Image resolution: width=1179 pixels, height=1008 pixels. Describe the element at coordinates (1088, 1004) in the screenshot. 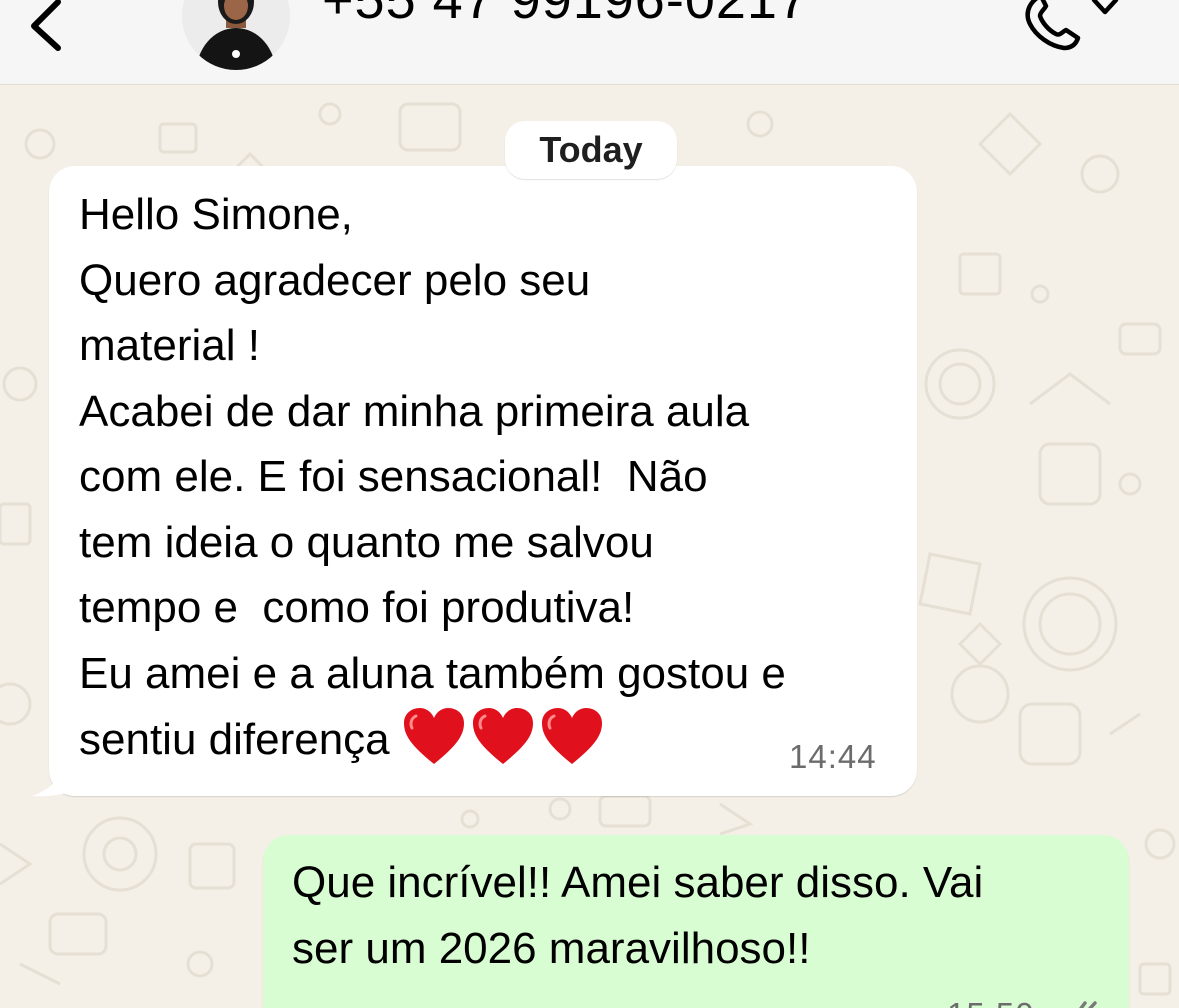

I see `double-check-icon` at that location.